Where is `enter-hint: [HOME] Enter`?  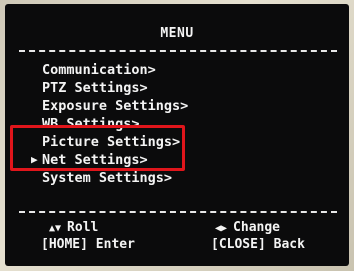 enter-hint: [HOME] Enter is located at coordinates (88, 244).